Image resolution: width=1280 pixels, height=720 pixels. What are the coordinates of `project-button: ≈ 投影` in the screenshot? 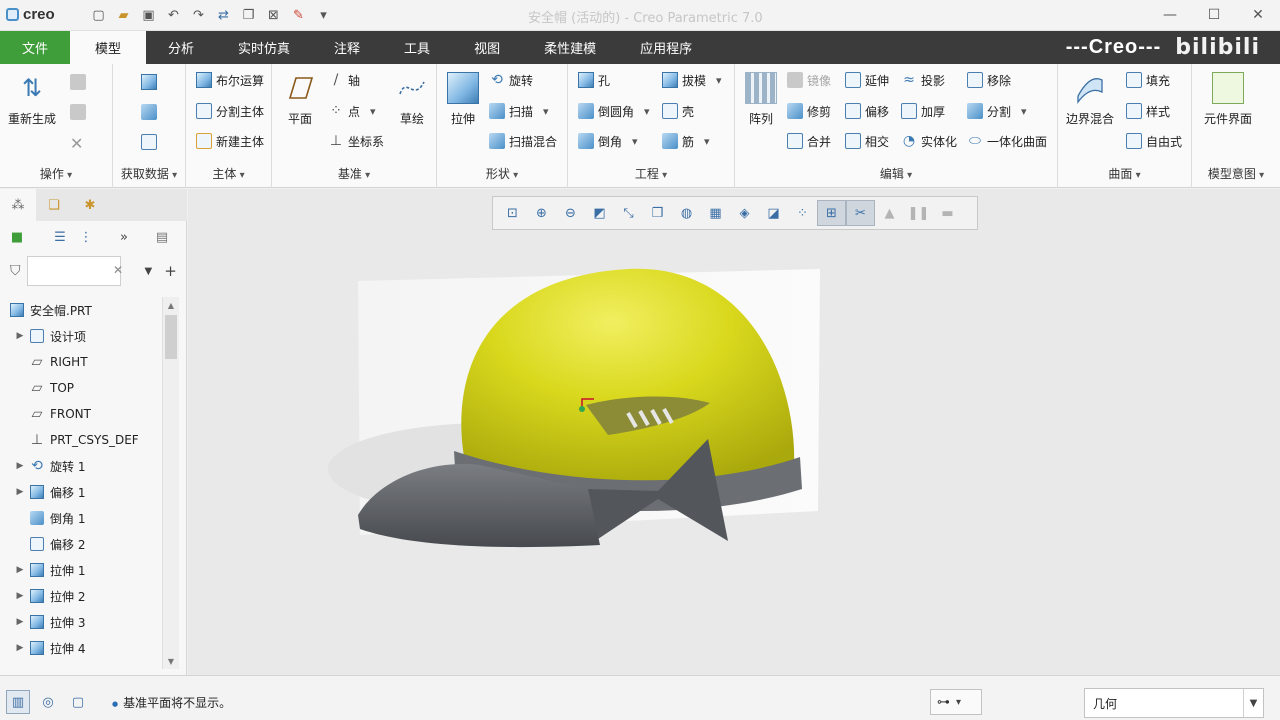 It's located at (923, 80).